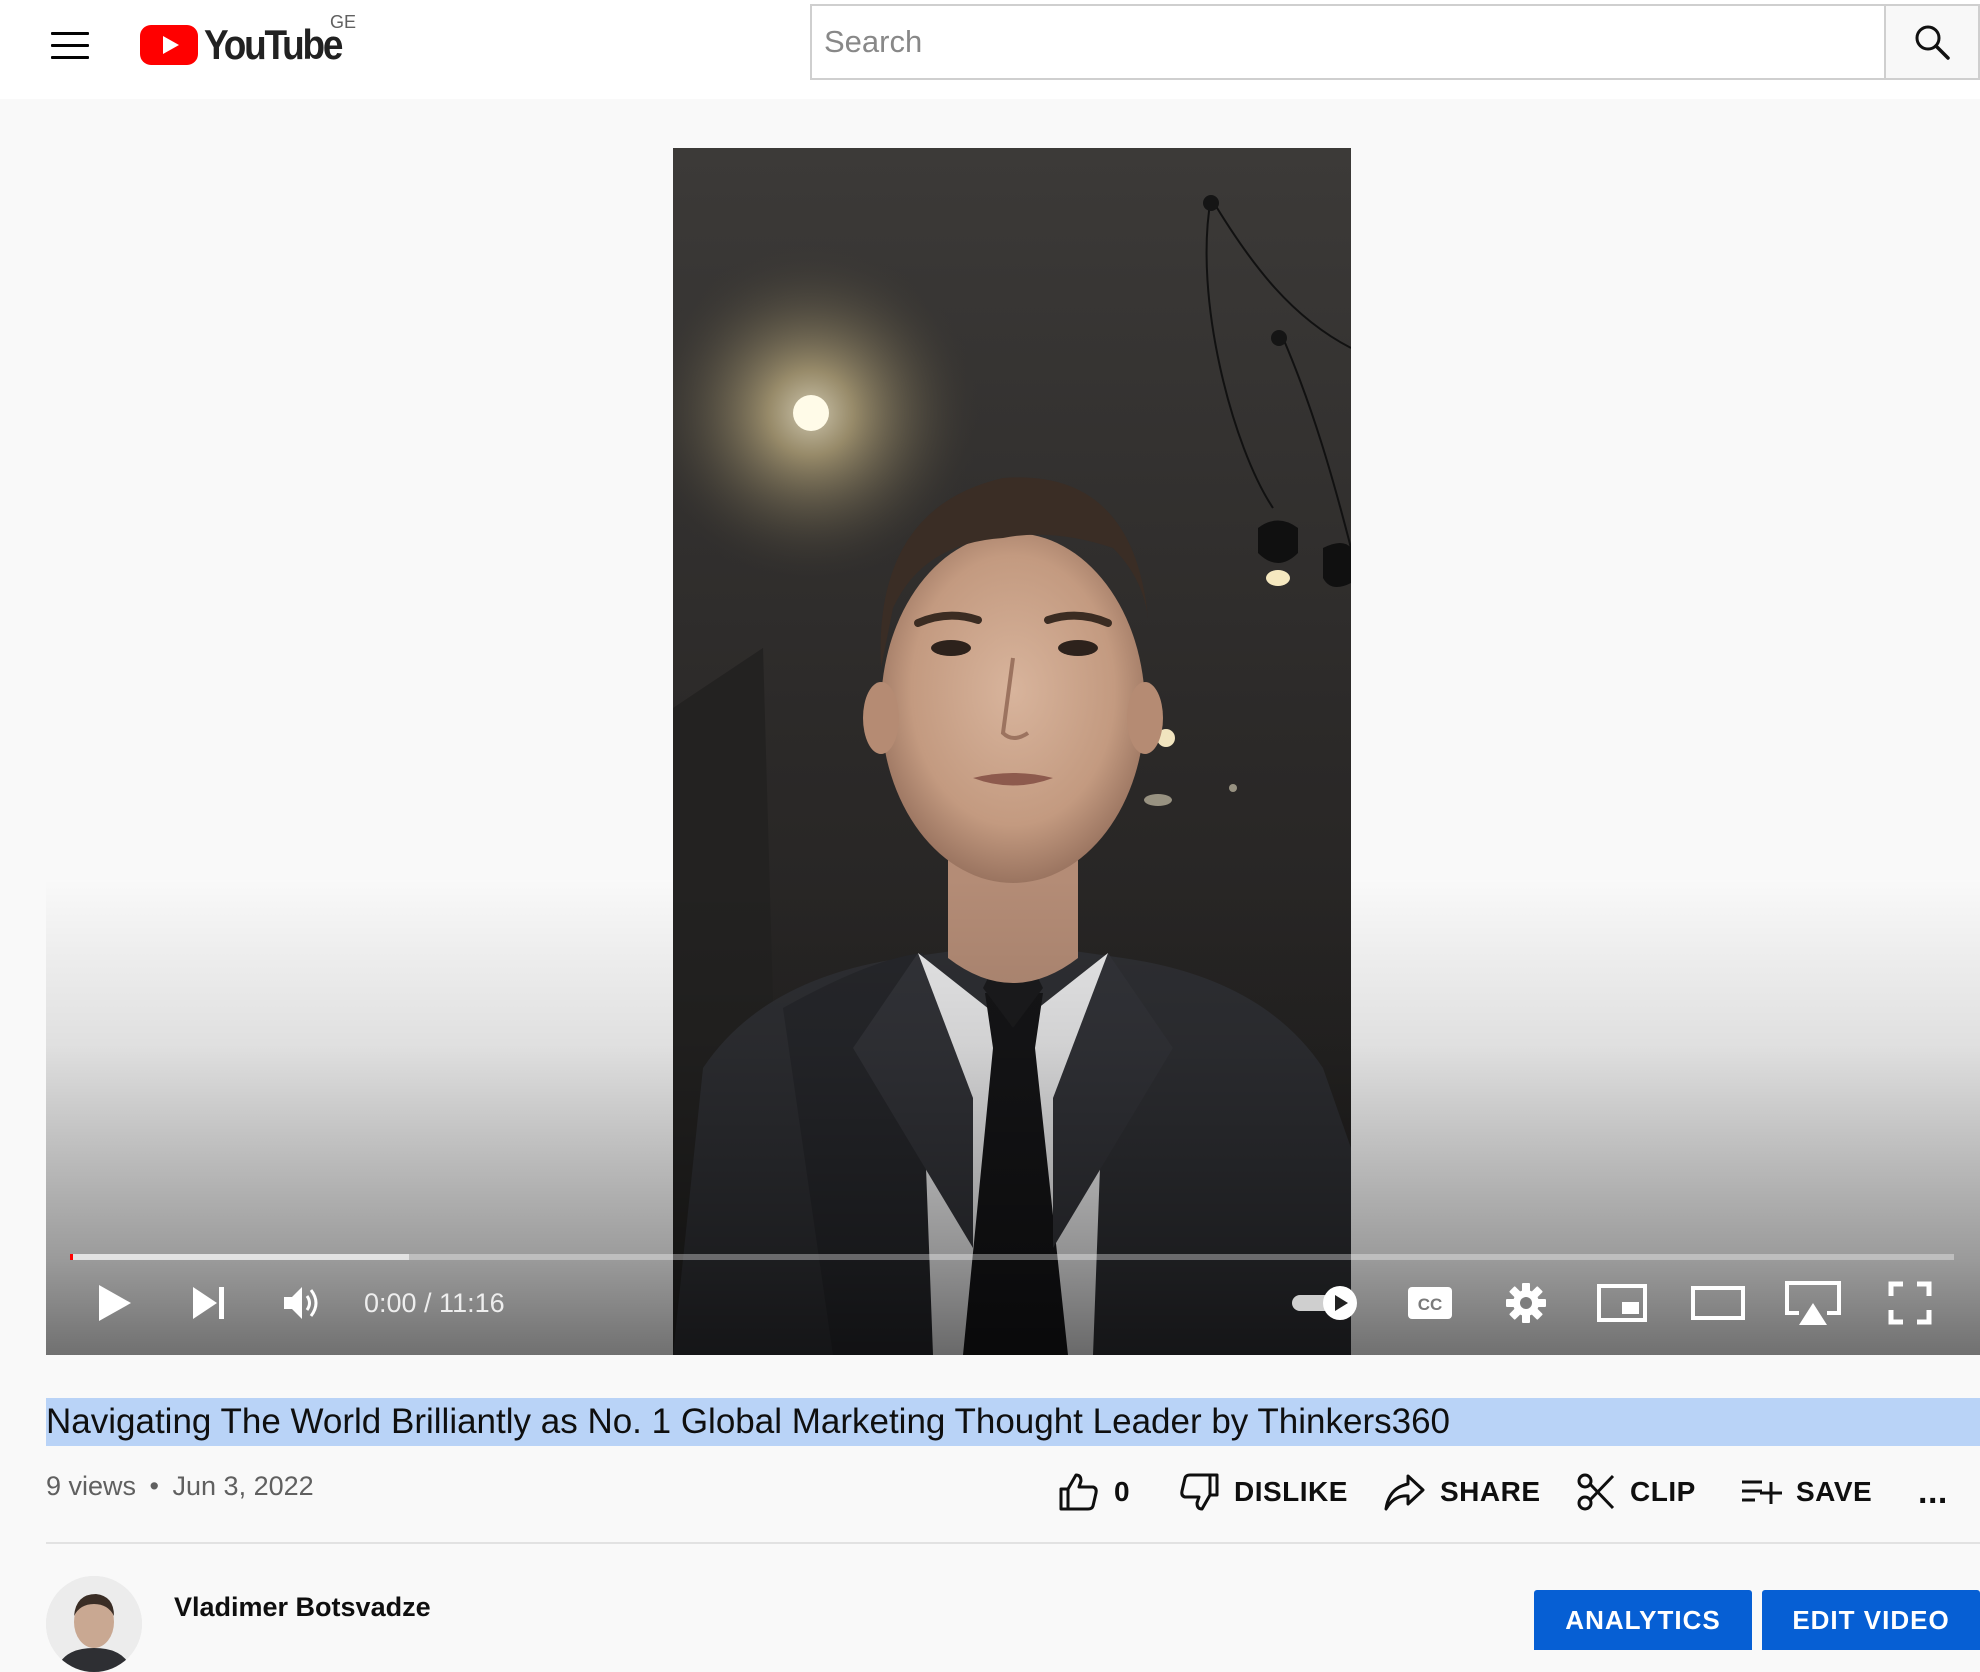 Image resolution: width=1980 pixels, height=1672 pixels. I want to click on clip-button: CLIP, so click(1636, 1492).